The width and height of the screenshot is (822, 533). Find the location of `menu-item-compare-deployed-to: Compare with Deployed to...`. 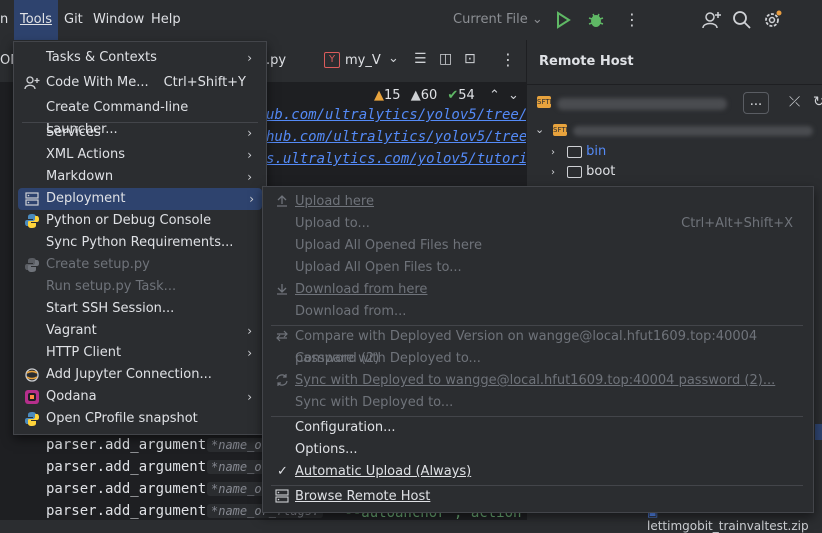

menu-item-compare-deployed-to: Compare with Deployed to... is located at coordinates (537, 359).